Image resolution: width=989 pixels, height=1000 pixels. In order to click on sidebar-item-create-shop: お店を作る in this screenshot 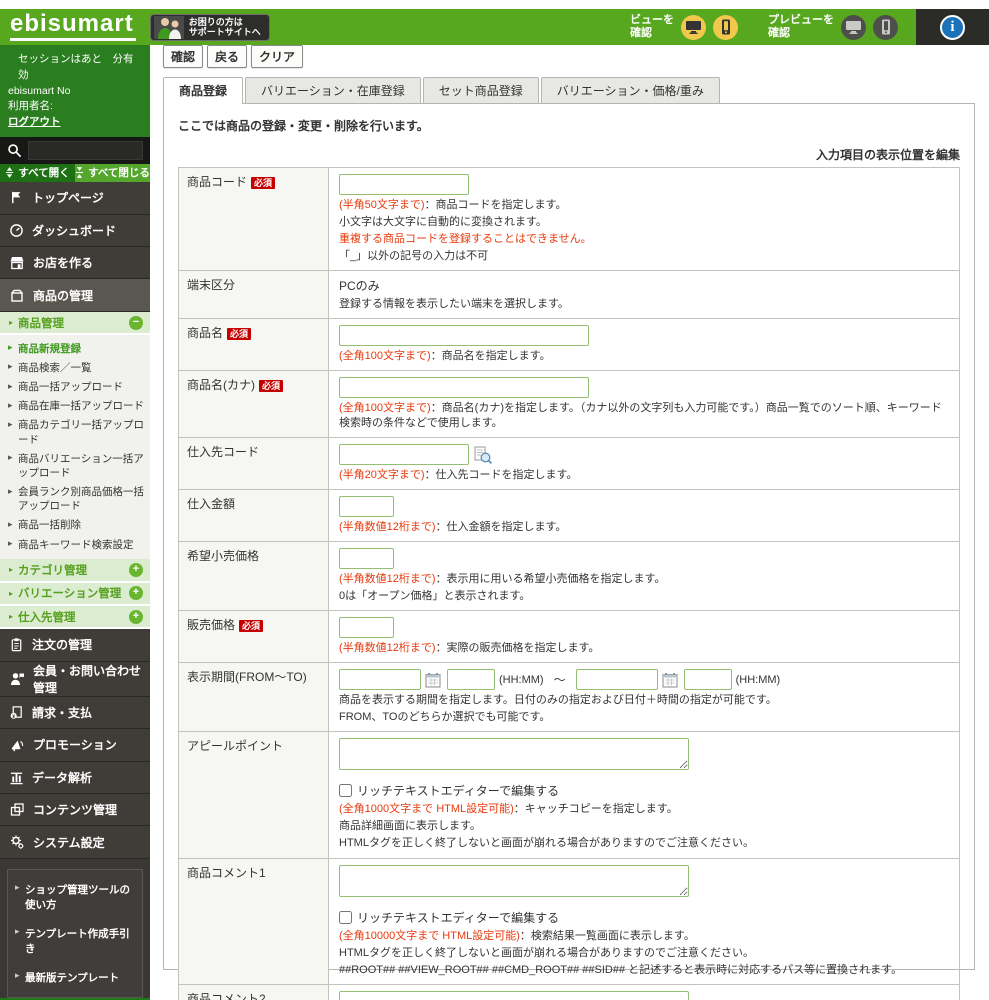, I will do `click(75, 263)`.